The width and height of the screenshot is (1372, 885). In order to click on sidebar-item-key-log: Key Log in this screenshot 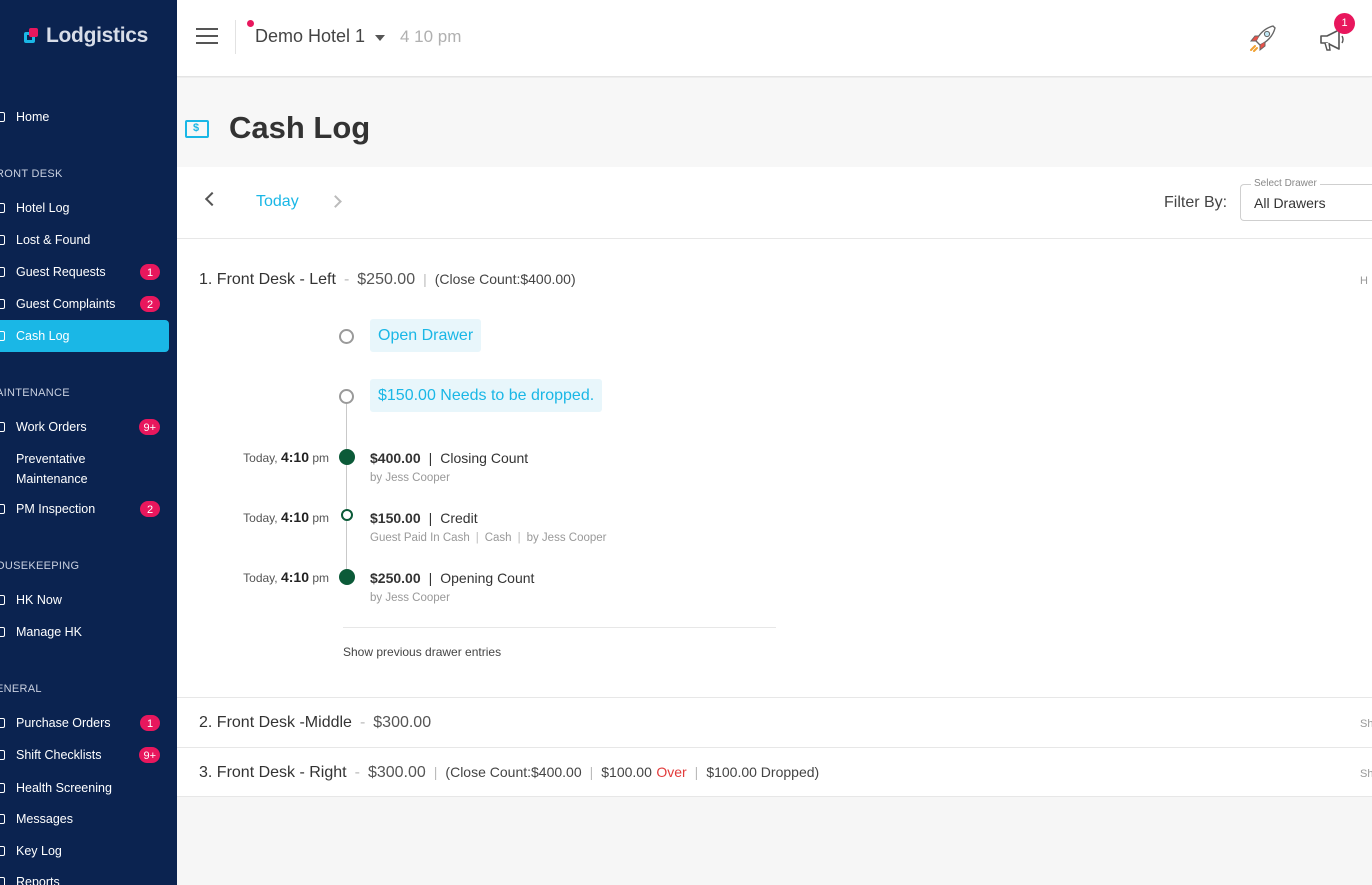, I will do `click(84, 851)`.